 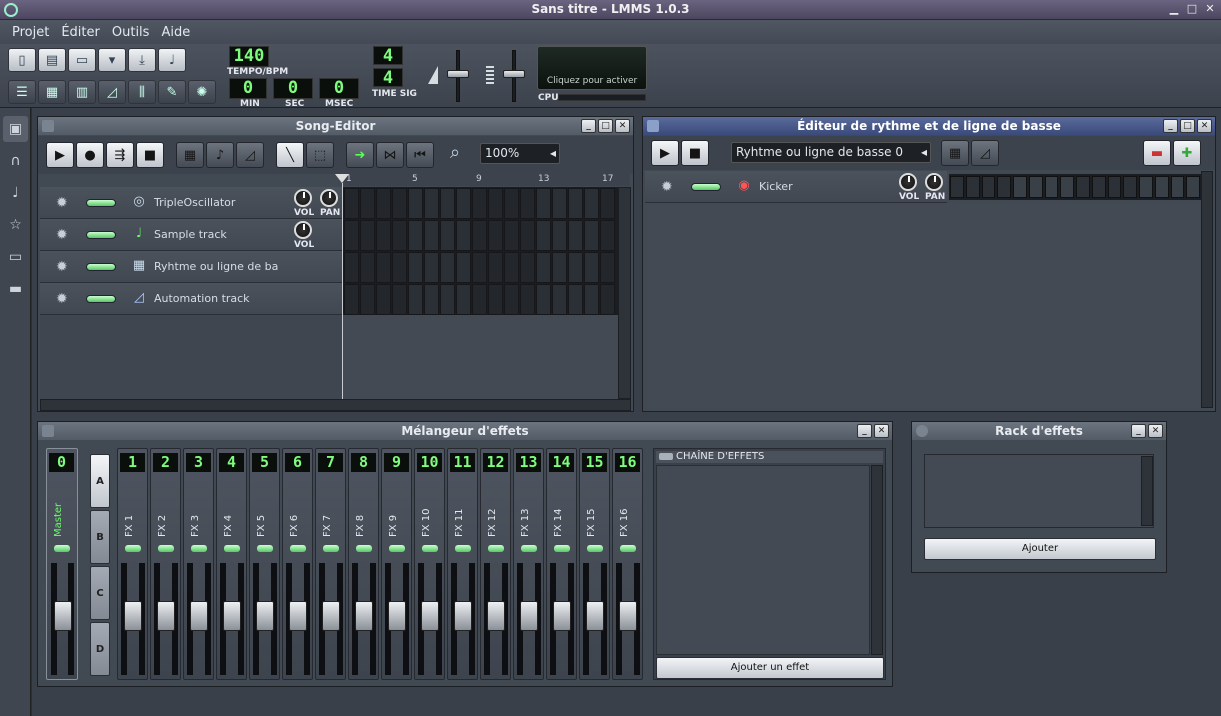 What do you see at coordinates (528, 564) in the screenshot?
I see `fx-channel: 13 FX 13` at bounding box center [528, 564].